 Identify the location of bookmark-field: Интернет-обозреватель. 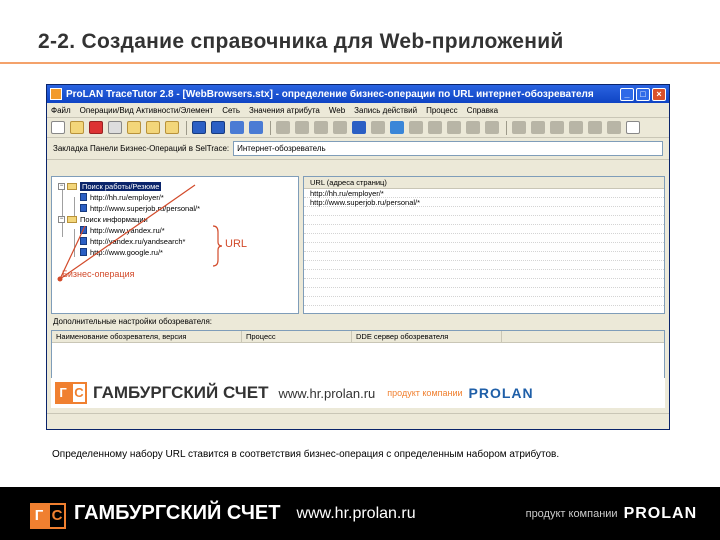
(448, 148).